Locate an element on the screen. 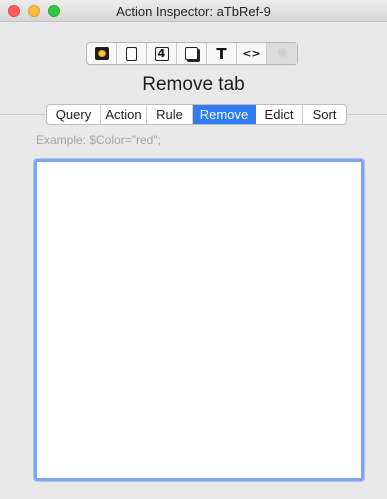 This screenshot has height=499, width=387. inspector-toolbar: 4 T <> ✹ is located at coordinates (192, 53).